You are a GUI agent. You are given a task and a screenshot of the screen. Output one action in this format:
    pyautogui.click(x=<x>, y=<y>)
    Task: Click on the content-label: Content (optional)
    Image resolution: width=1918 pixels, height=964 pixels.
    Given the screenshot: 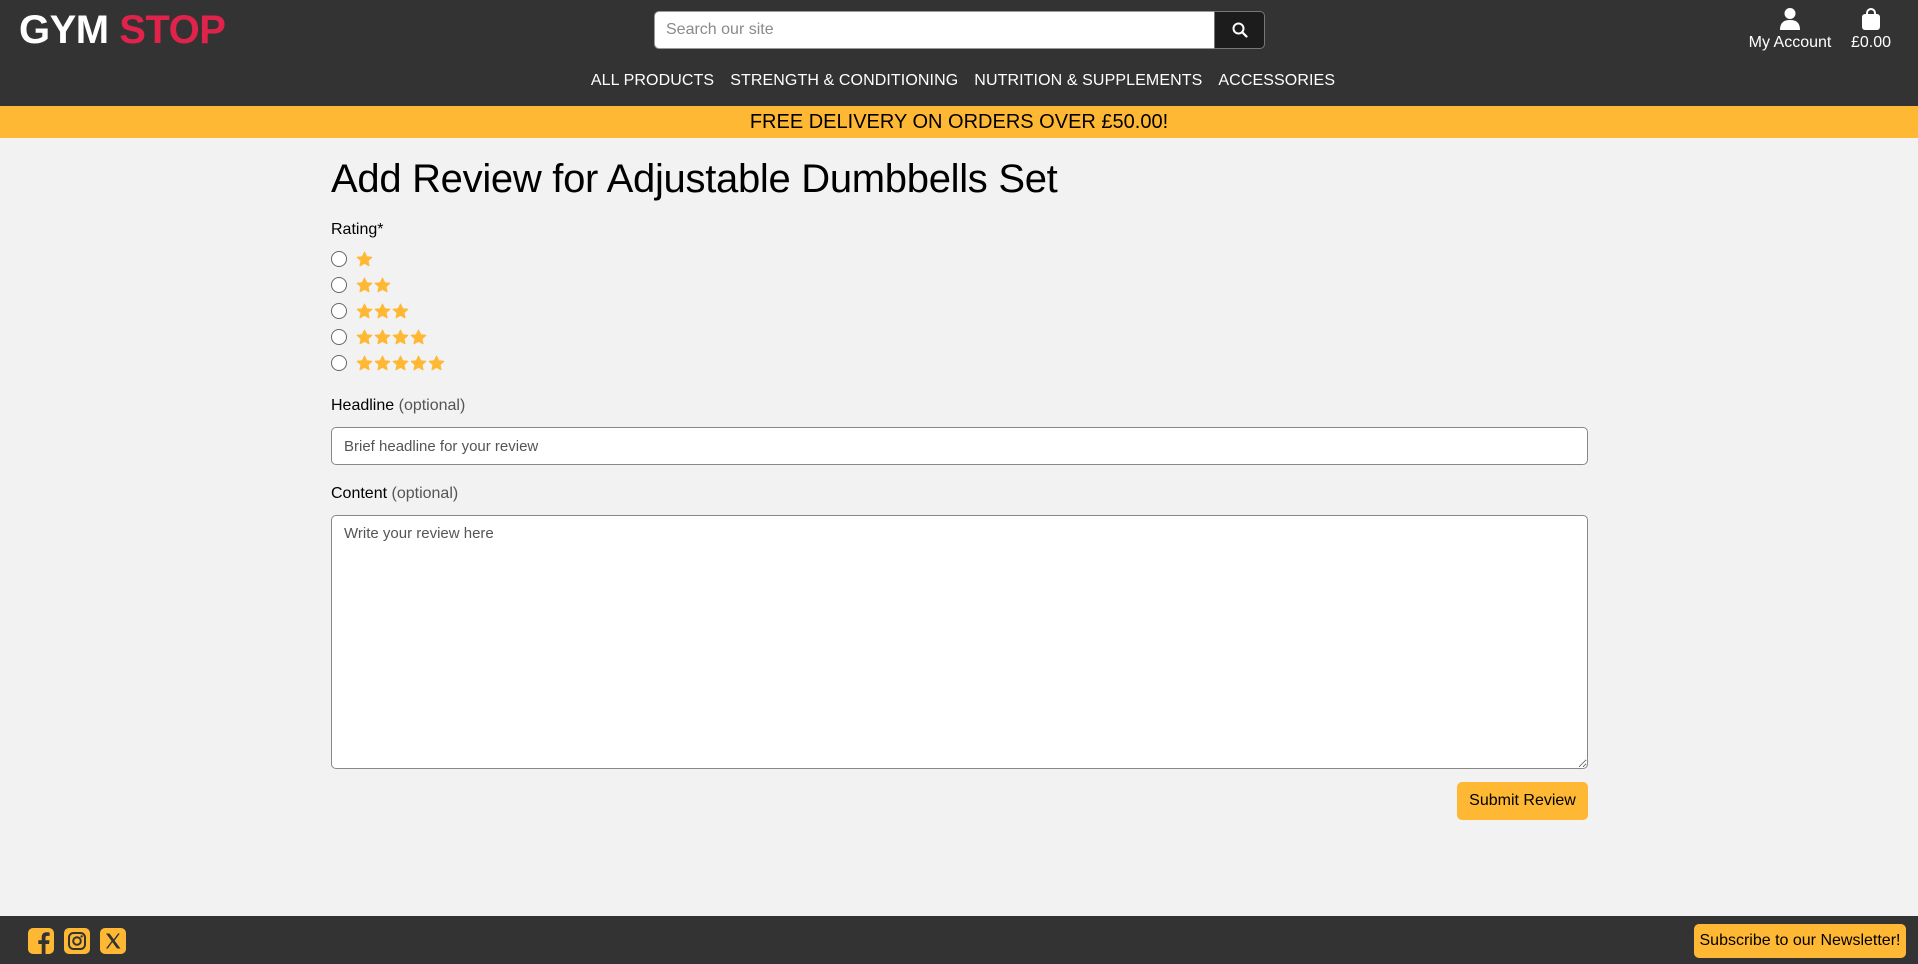 What is the action you would take?
    pyautogui.click(x=959, y=494)
    